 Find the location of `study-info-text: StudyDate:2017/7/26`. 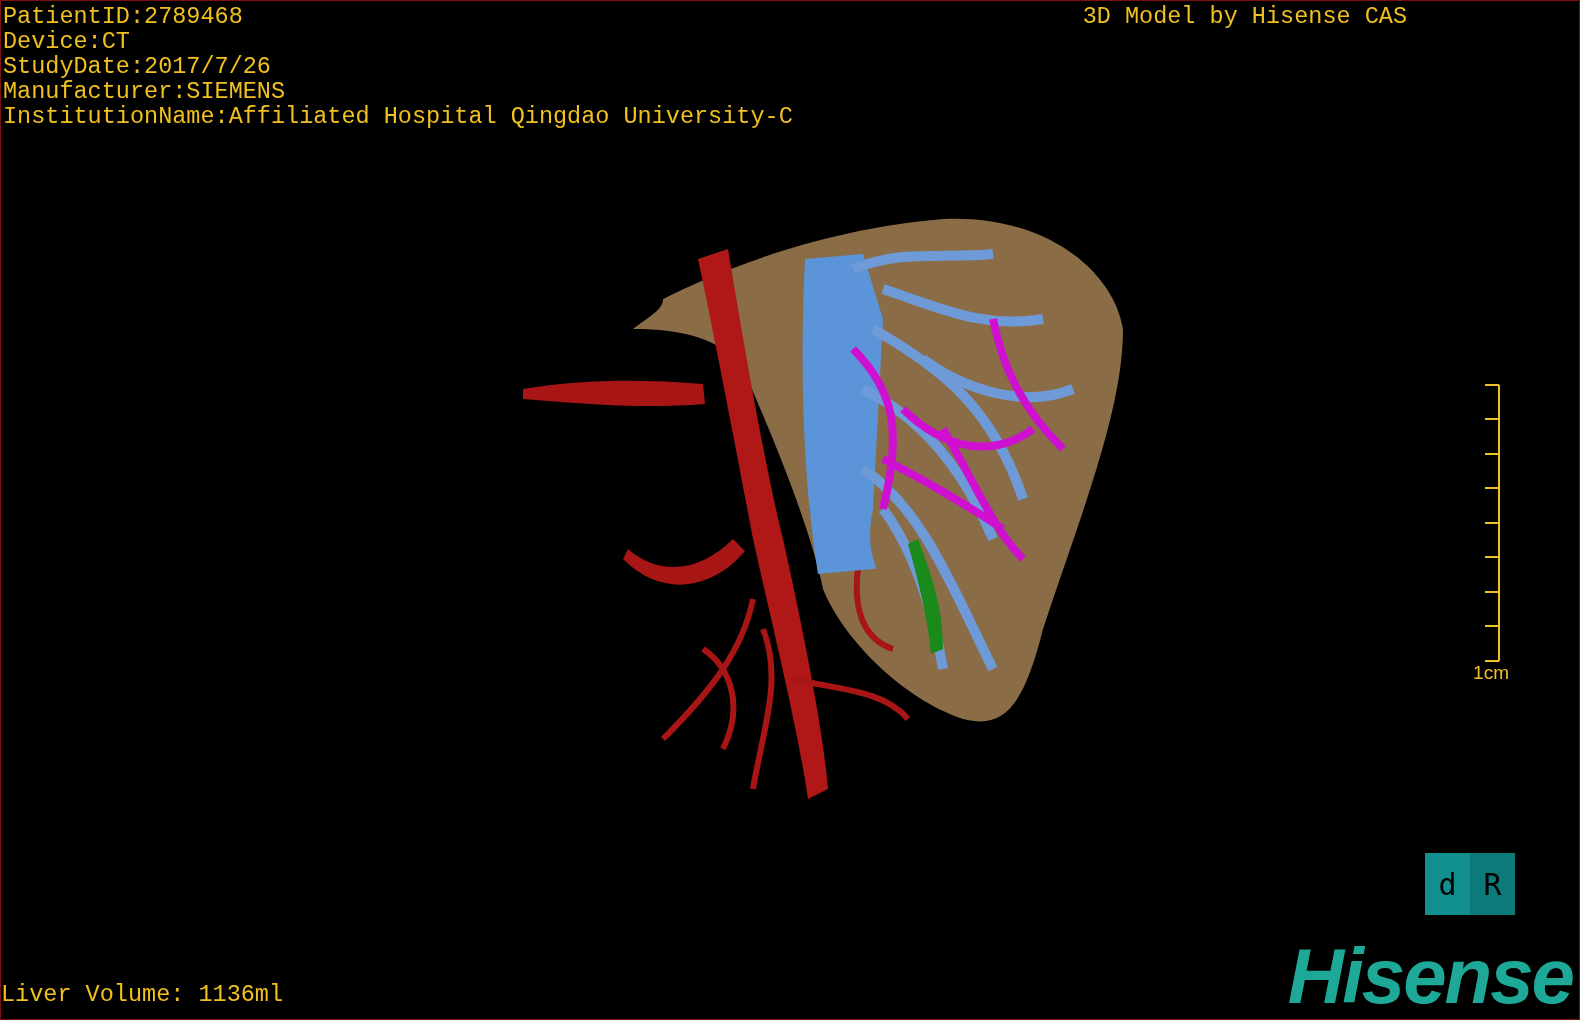

study-info-text: StudyDate:2017/7/26 is located at coordinates (137, 66).